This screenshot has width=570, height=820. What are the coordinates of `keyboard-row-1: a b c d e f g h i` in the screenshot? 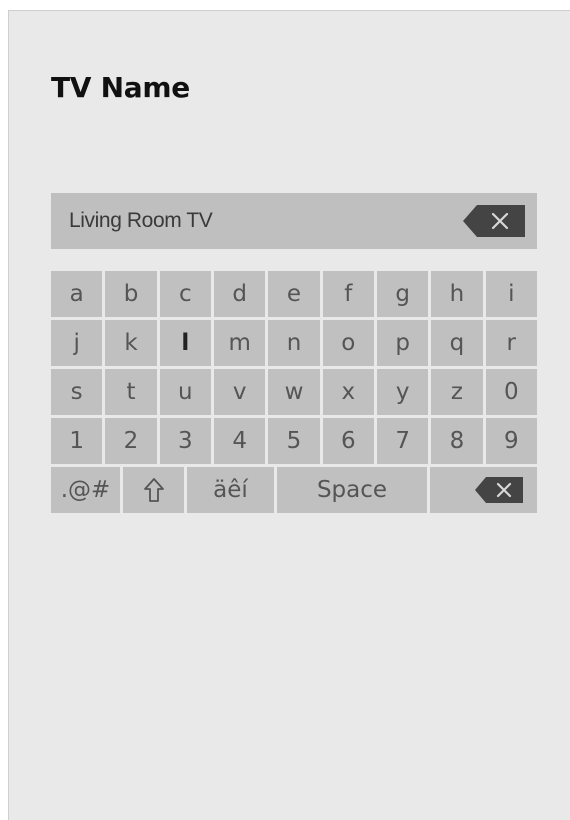 It's located at (294, 294).